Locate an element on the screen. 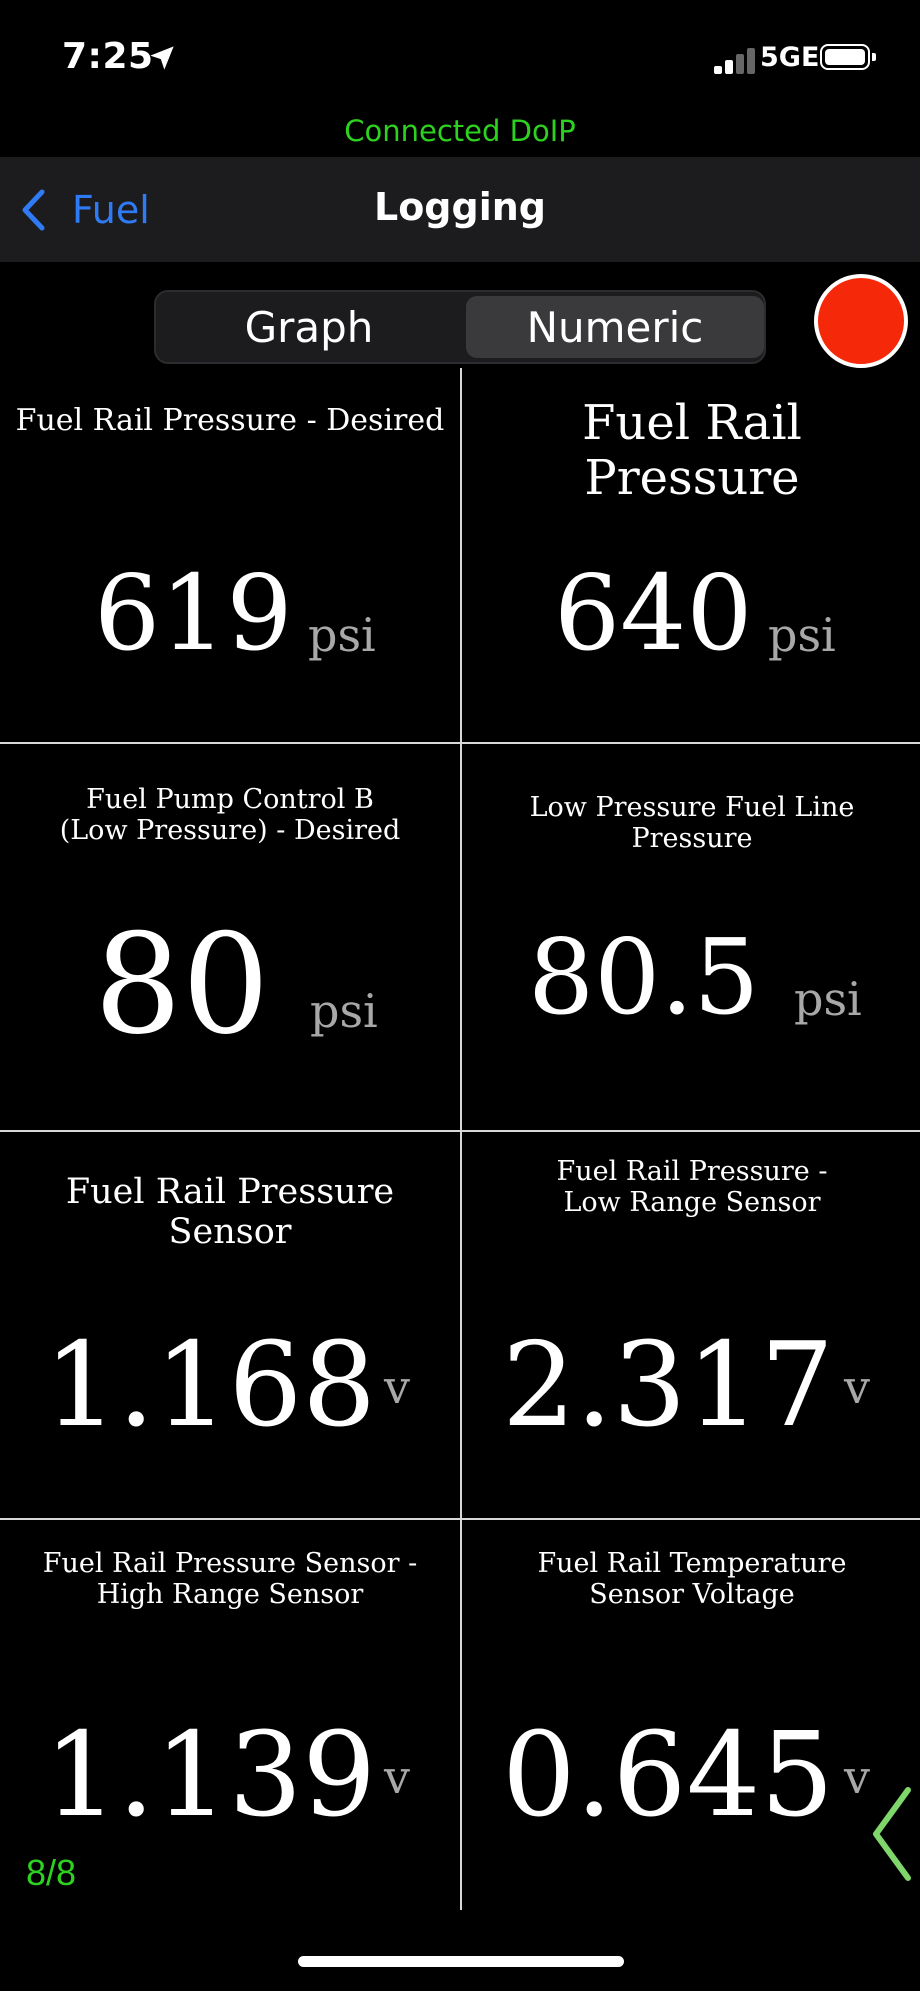 The image size is (920, 1991). record-button is located at coordinates (861, 321).